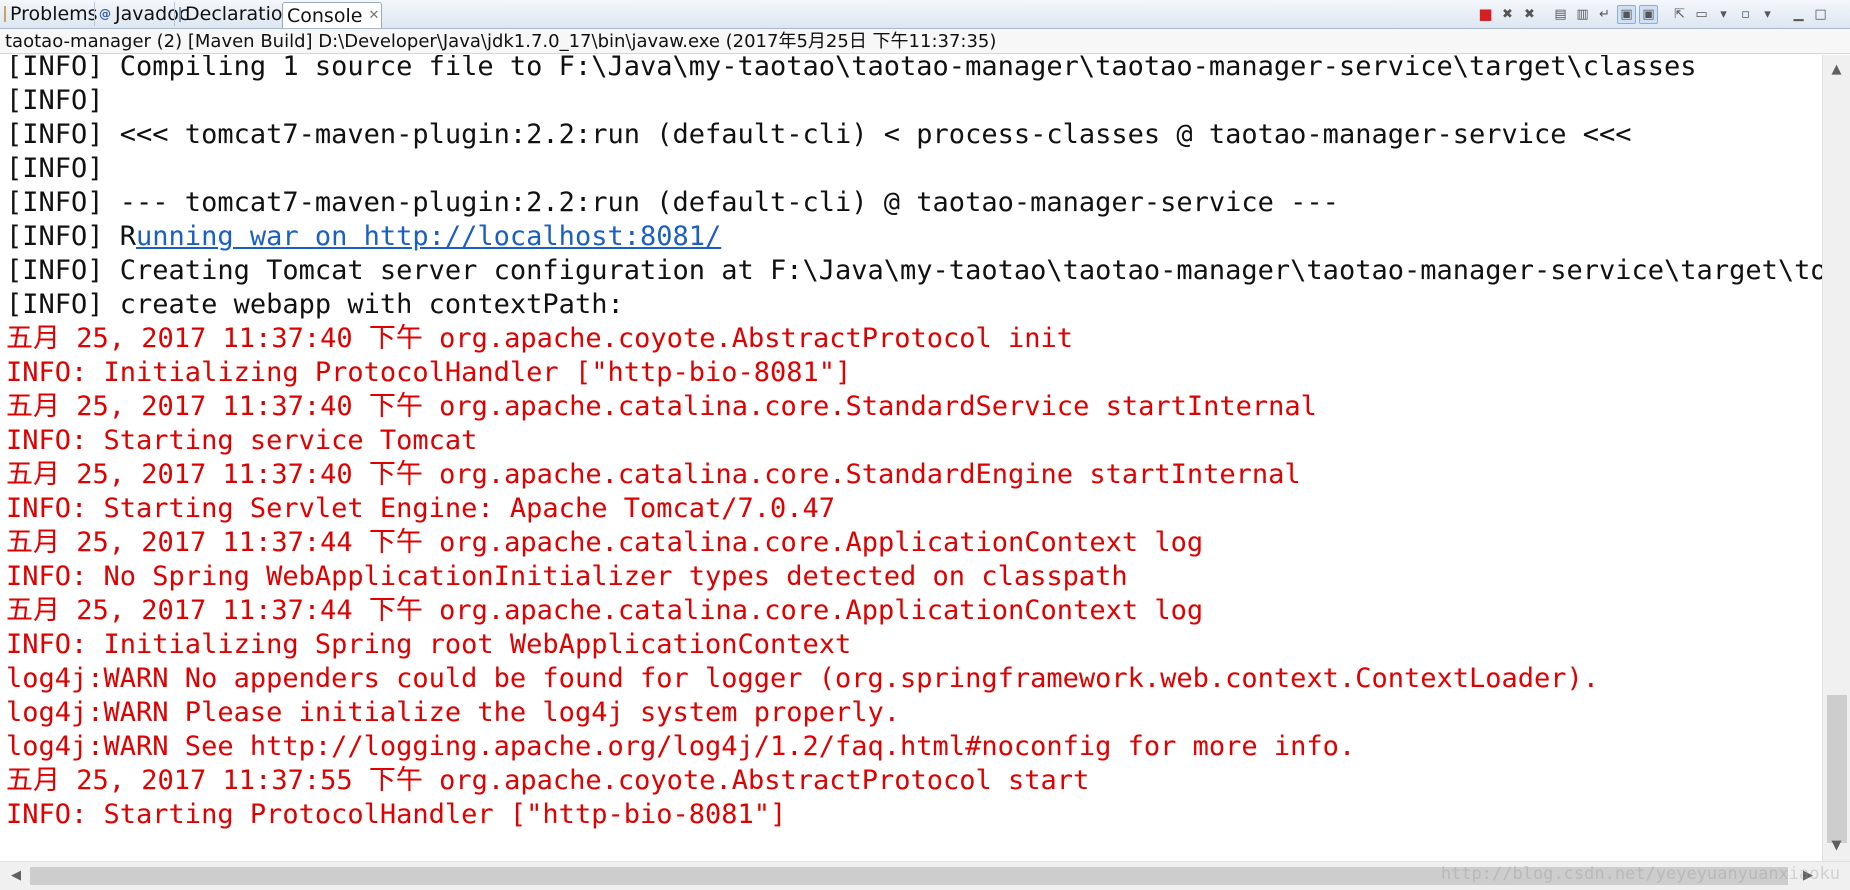 The image size is (1850, 890). I want to click on scroll-left-icon: ◀, so click(16, 876).